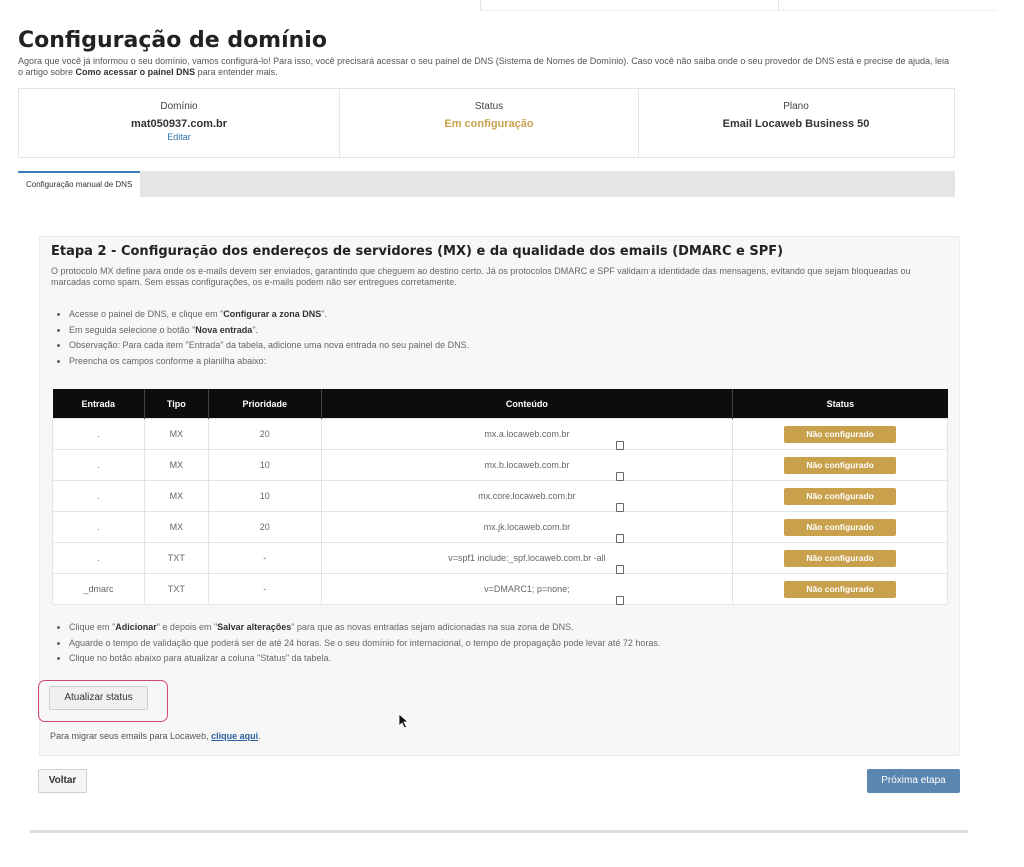 This screenshot has width=1024, height=867. I want to click on edit-domain-link: Editar, so click(179, 137).